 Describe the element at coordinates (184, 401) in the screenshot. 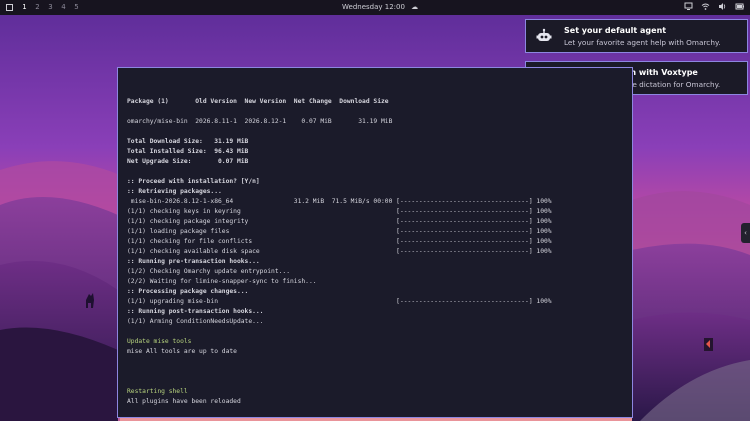

I see `terminal-line: All plugins have been reloaded` at that location.